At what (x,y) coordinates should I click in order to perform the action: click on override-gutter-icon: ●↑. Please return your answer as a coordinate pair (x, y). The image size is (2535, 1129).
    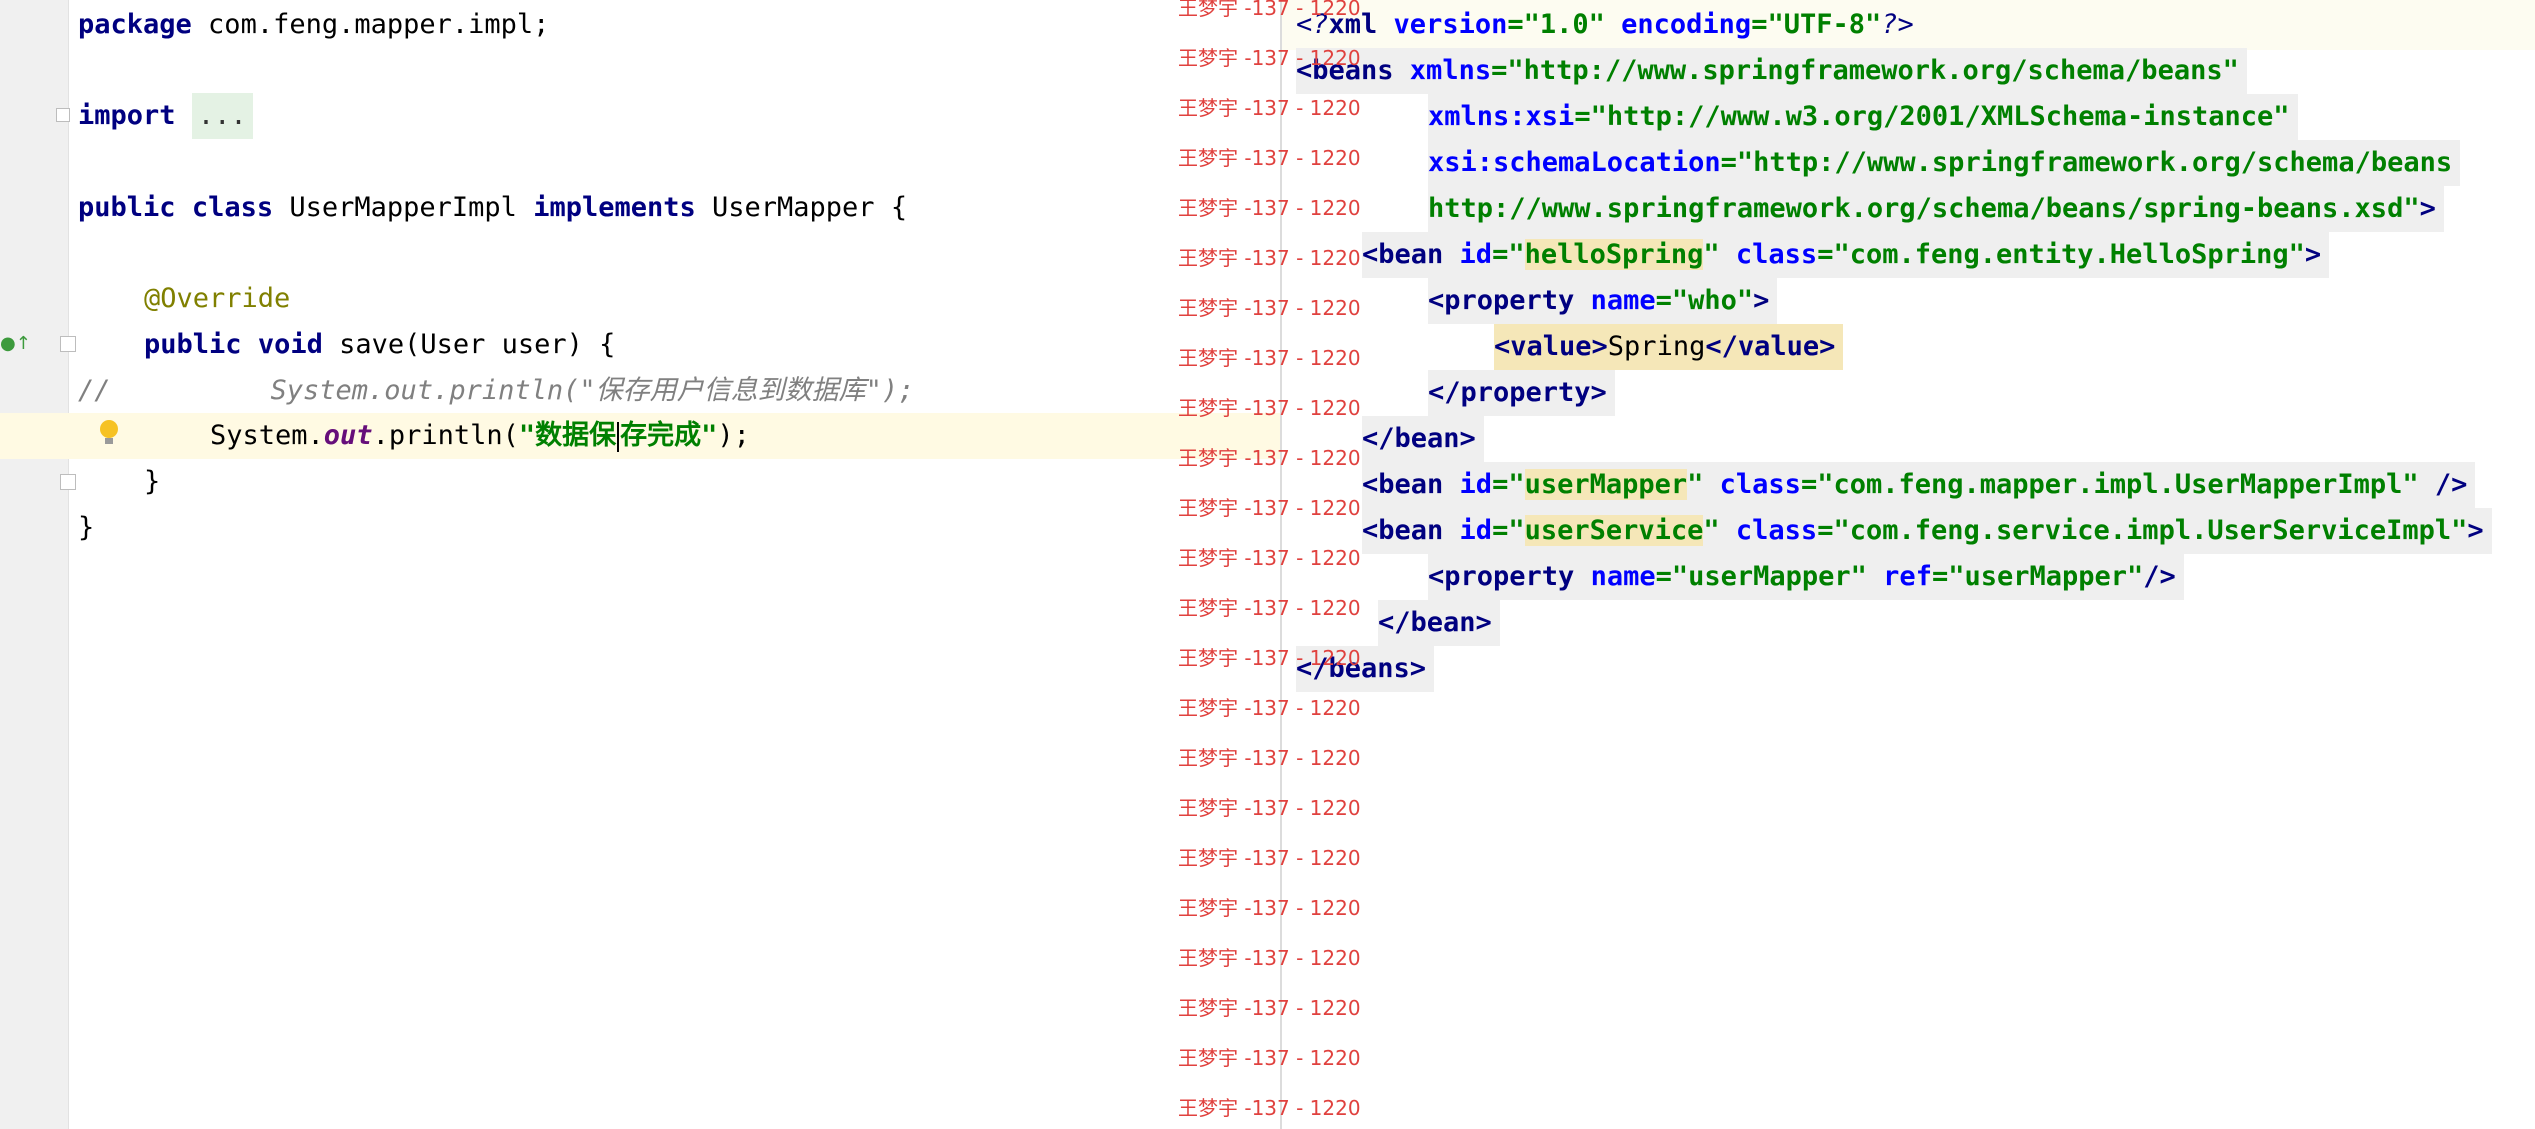
    Looking at the image, I should click on (15, 343).